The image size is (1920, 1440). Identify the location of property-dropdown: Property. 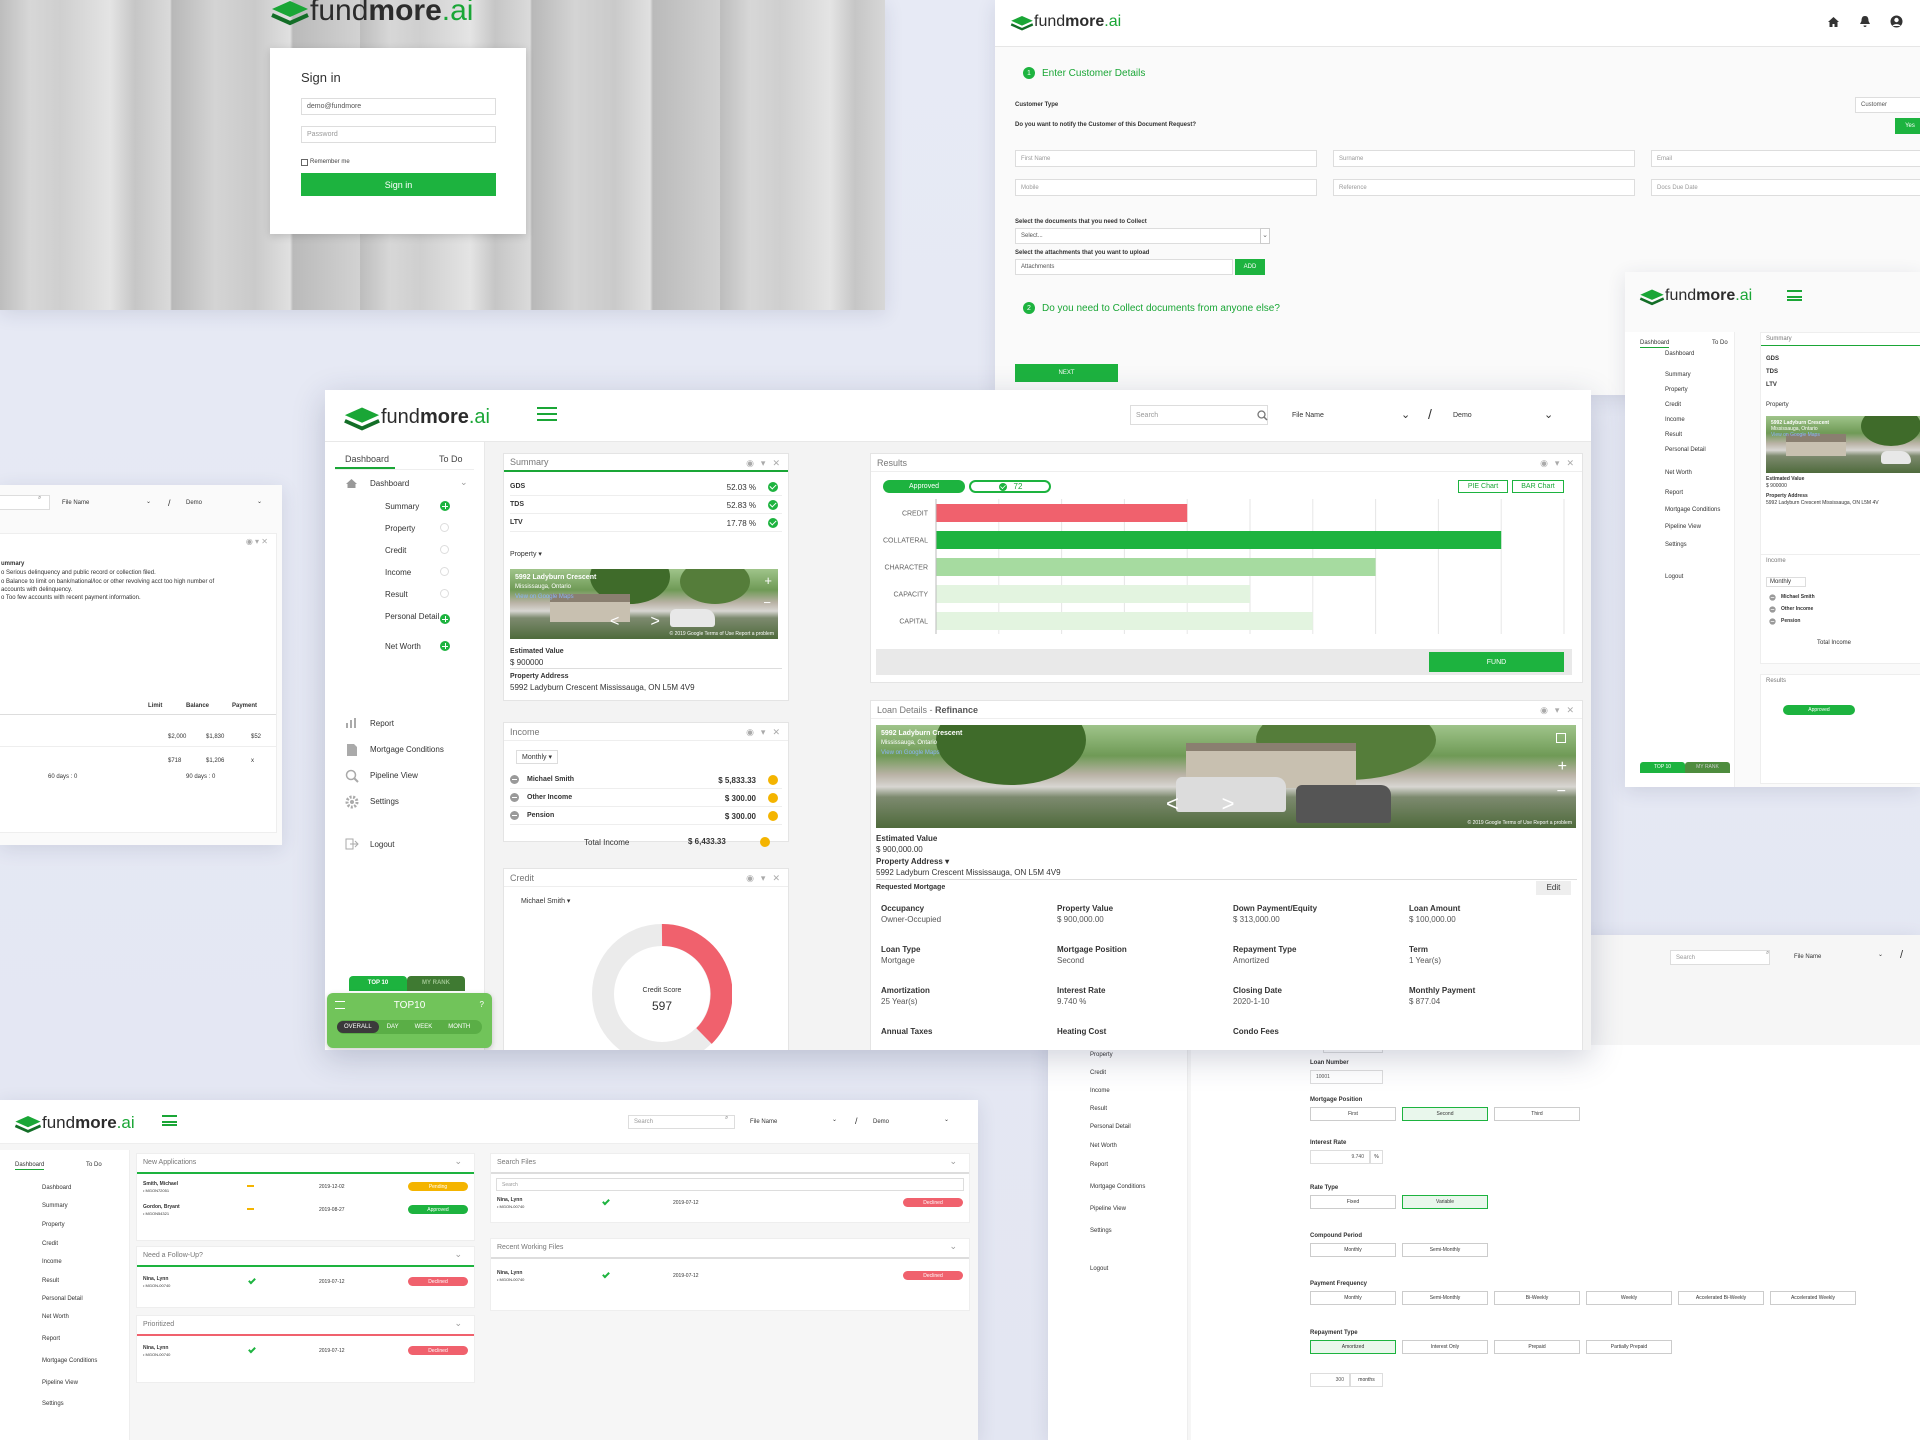
(1777, 405).